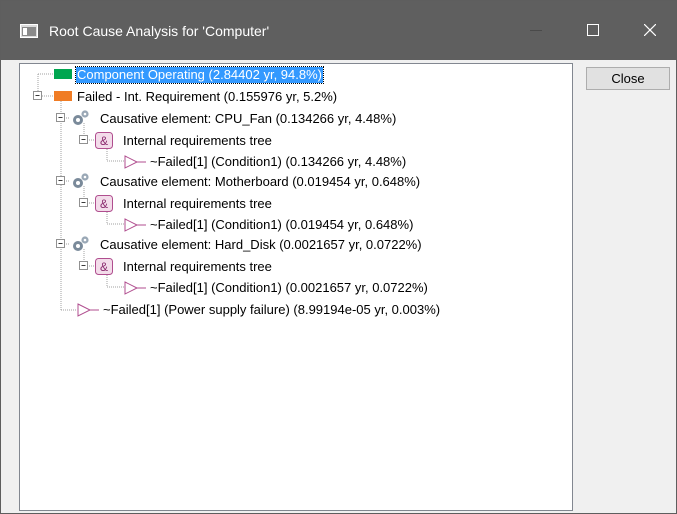 The width and height of the screenshot is (677, 514). I want to click on close-window-button, so click(650, 30).